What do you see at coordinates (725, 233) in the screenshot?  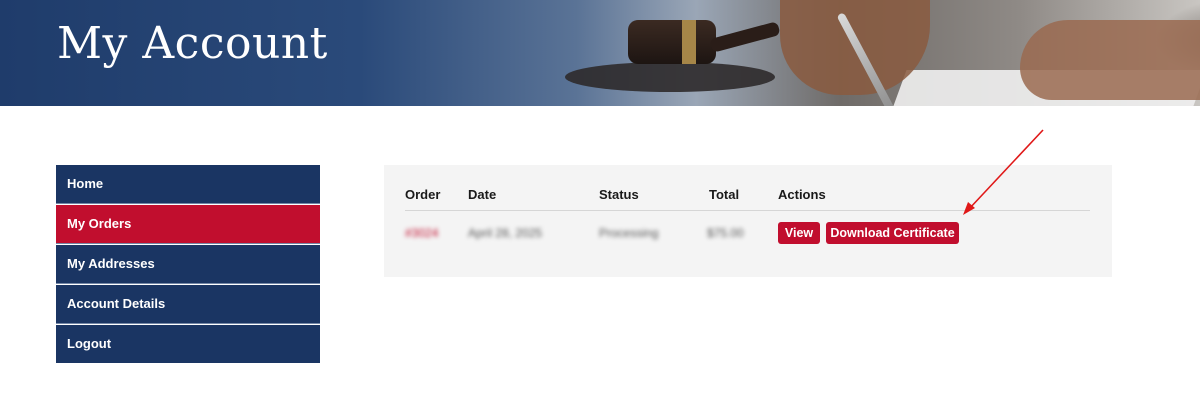 I see `order-total: $75.00` at bounding box center [725, 233].